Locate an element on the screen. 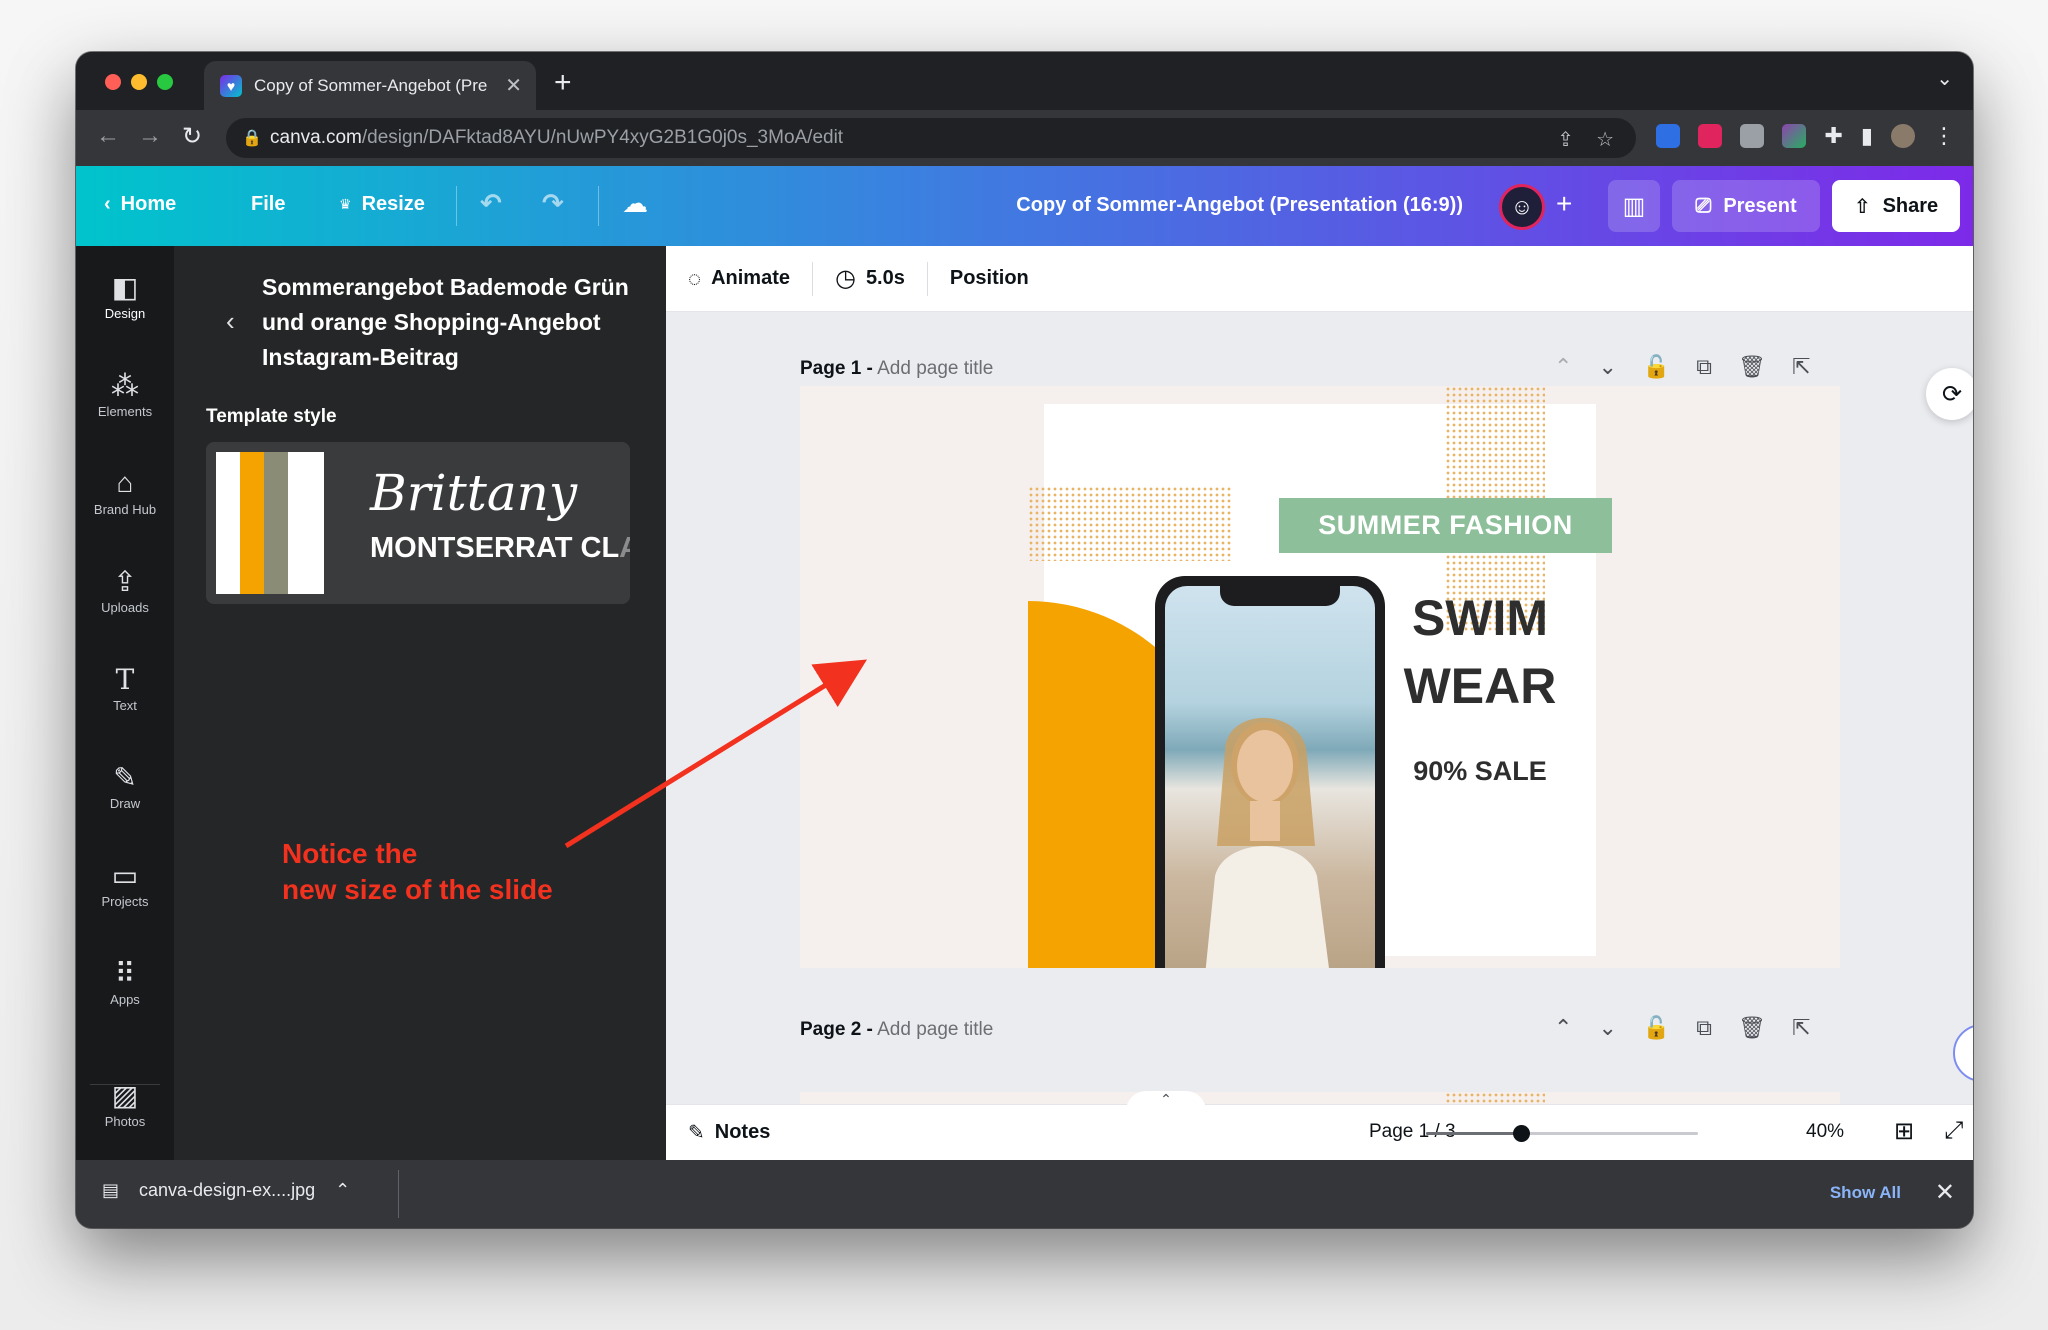 Image resolution: width=2048 pixels, height=1330 pixels. annotation-arrow is located at coordinates (716, 754).